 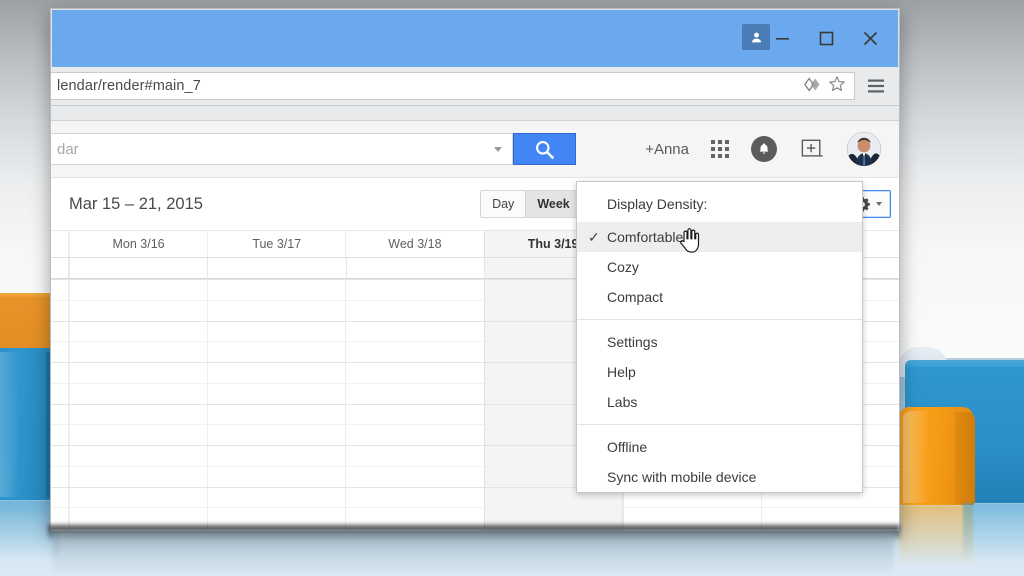 I want to click on grid-column-wed, so click(x=414, y=405).